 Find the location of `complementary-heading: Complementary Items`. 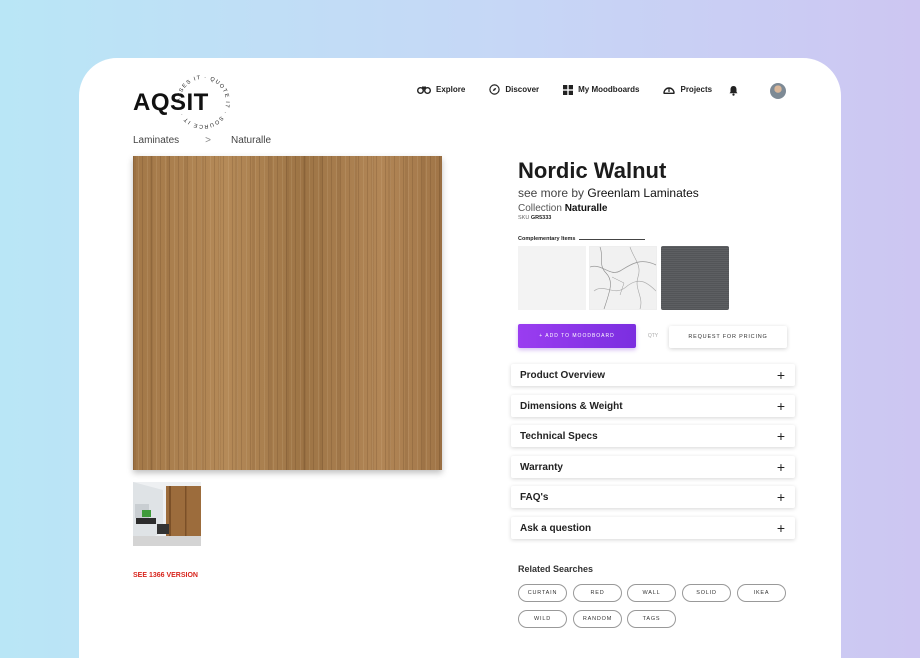

complementary-heading: Complementary Items is located at coordinates (582, 239).